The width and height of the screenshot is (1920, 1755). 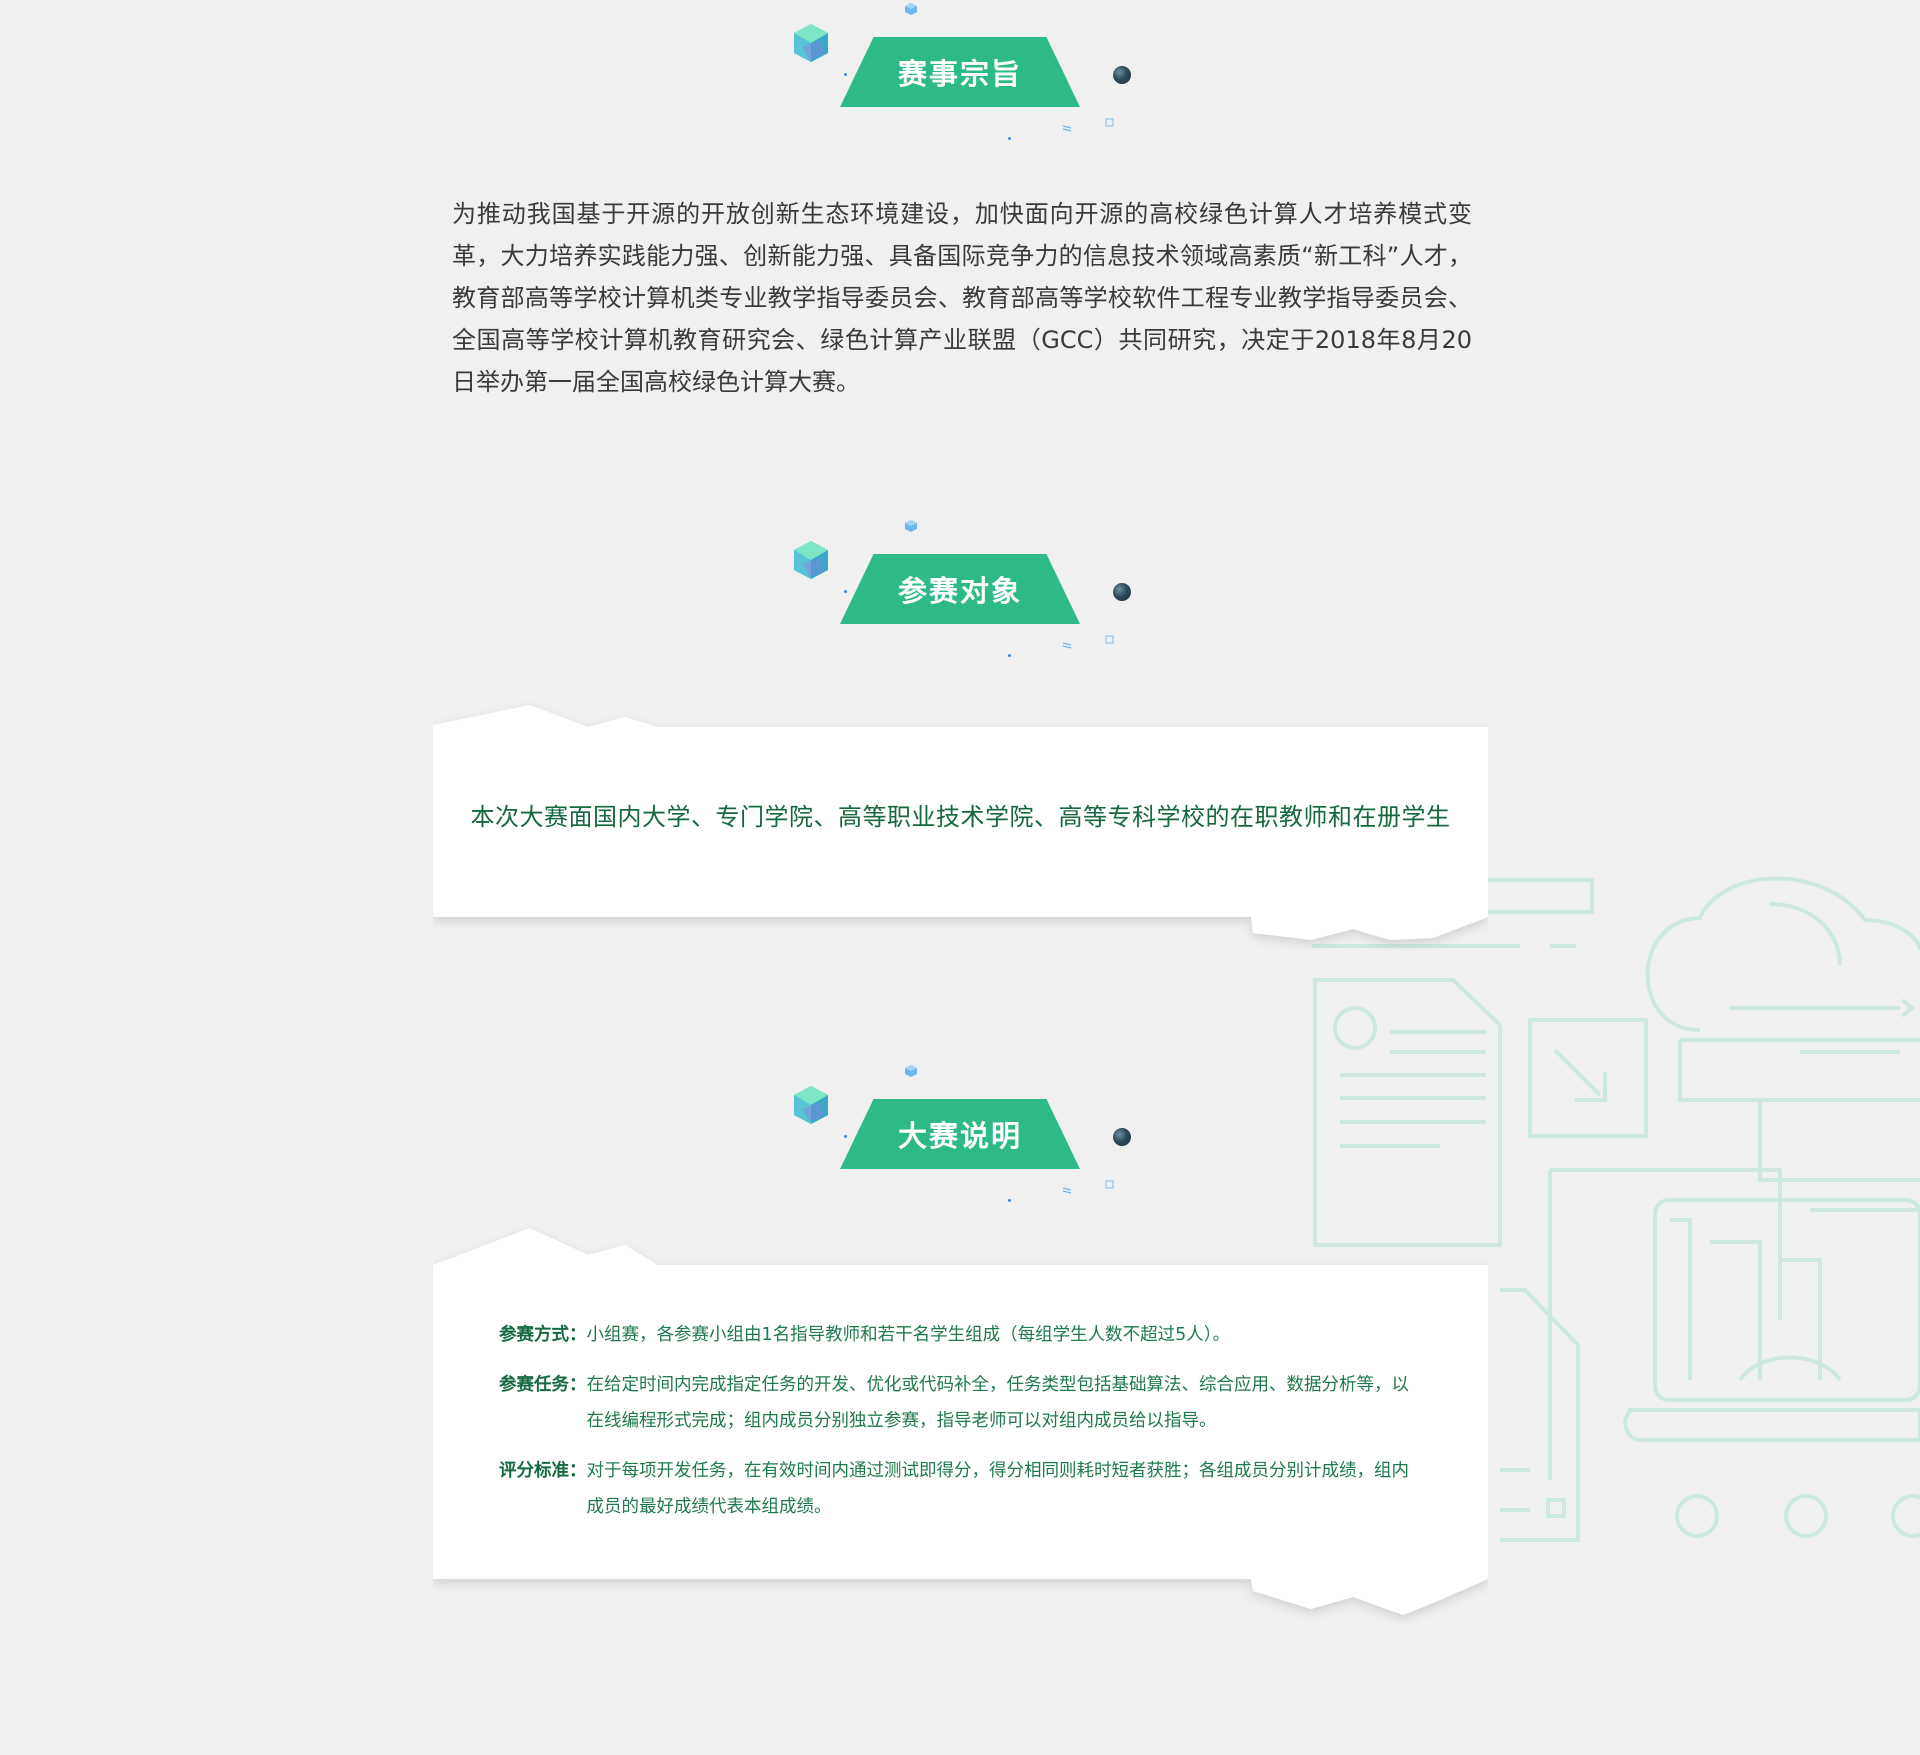 I want to click on section-header-participants: 参赛对象, so click(x=960, y=592).